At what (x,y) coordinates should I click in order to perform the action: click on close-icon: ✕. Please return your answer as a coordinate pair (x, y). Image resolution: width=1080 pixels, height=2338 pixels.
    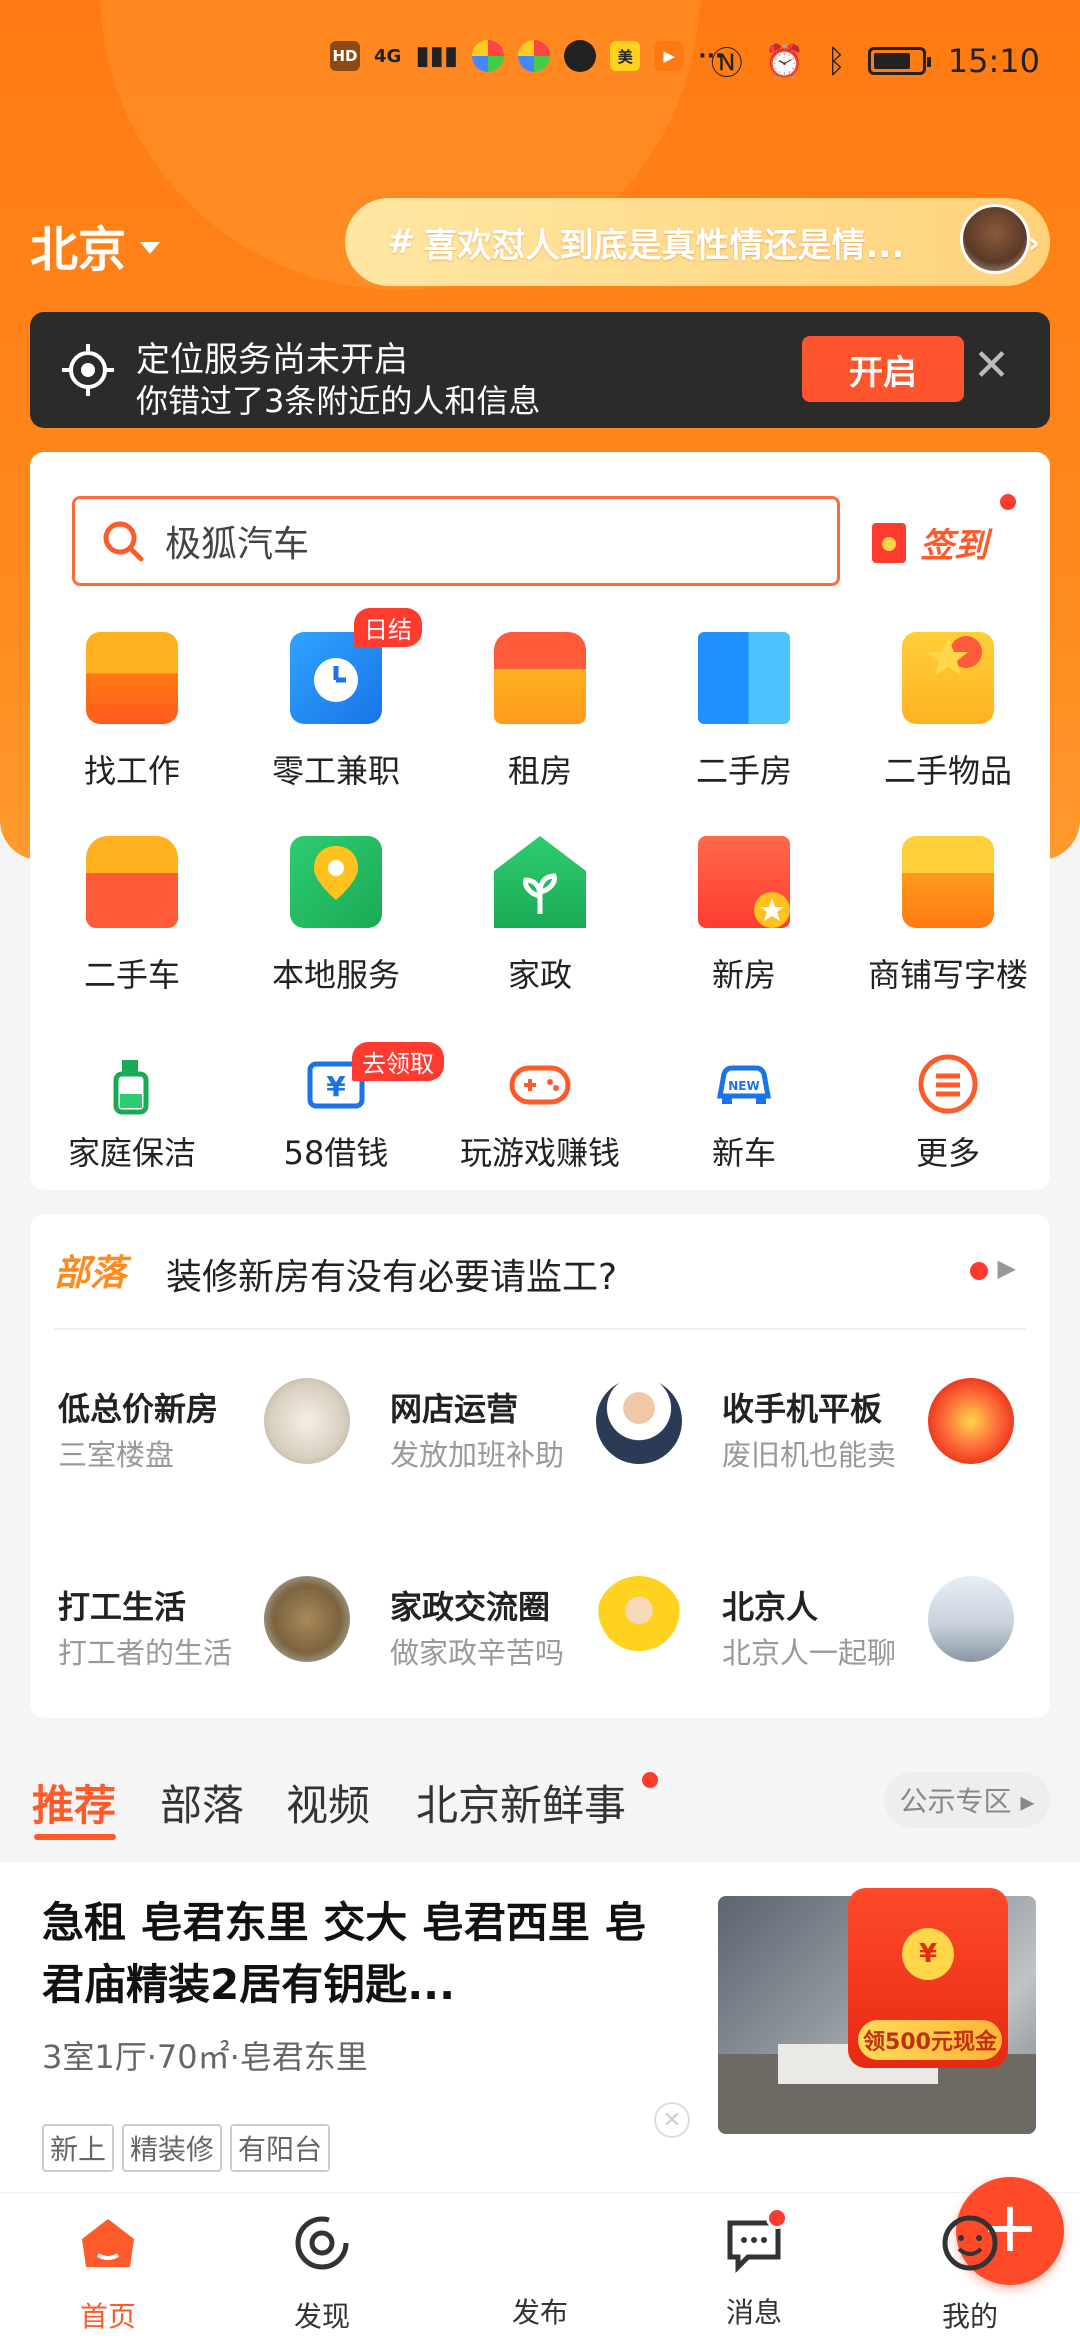
    Looking at the image, I should click on (991, 365).